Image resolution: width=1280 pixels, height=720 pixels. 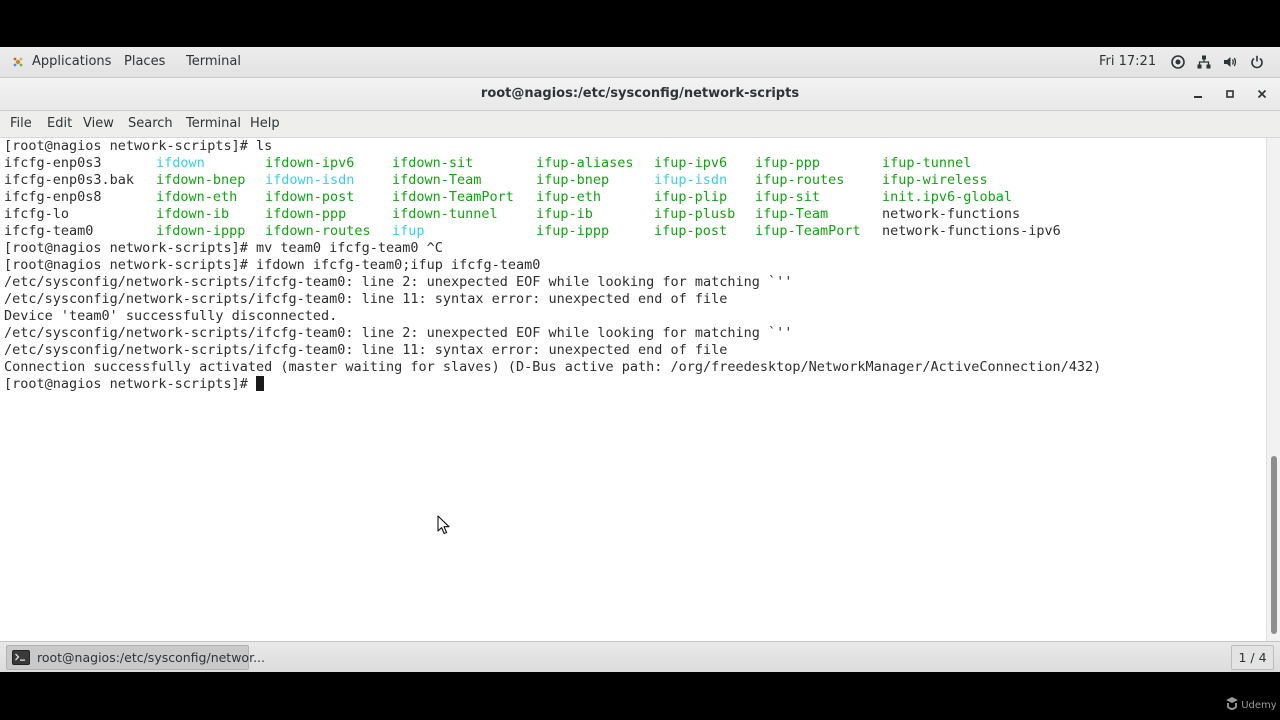 What do you see at coordinates (71, 62) in the screenshot?
I see `applications-menu: Applications` at bounding box center [71, 62].